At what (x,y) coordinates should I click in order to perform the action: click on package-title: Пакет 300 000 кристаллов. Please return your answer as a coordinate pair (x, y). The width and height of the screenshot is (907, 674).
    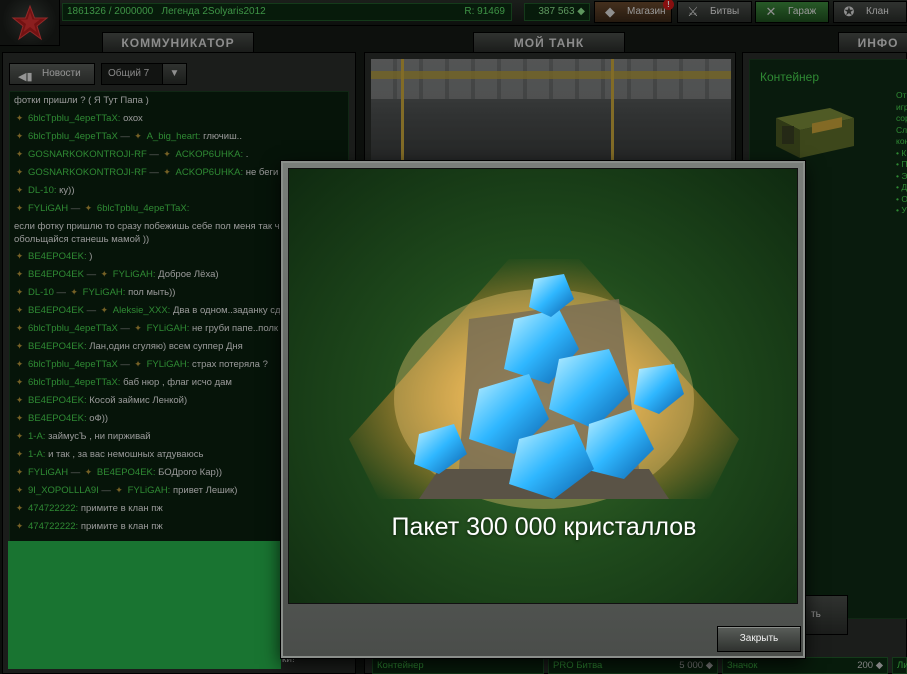
    Looking at the image, I should click on (544, 527).